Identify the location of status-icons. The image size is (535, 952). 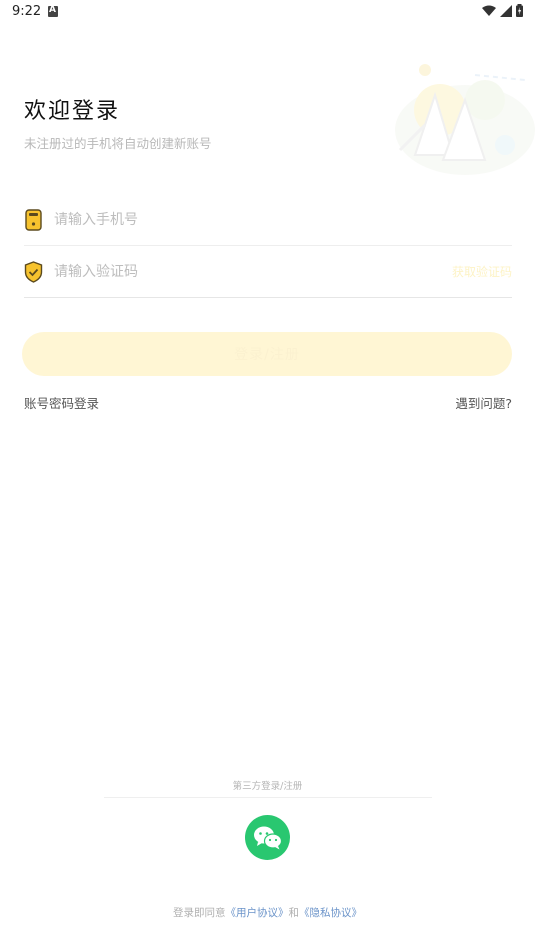
(502, 10).